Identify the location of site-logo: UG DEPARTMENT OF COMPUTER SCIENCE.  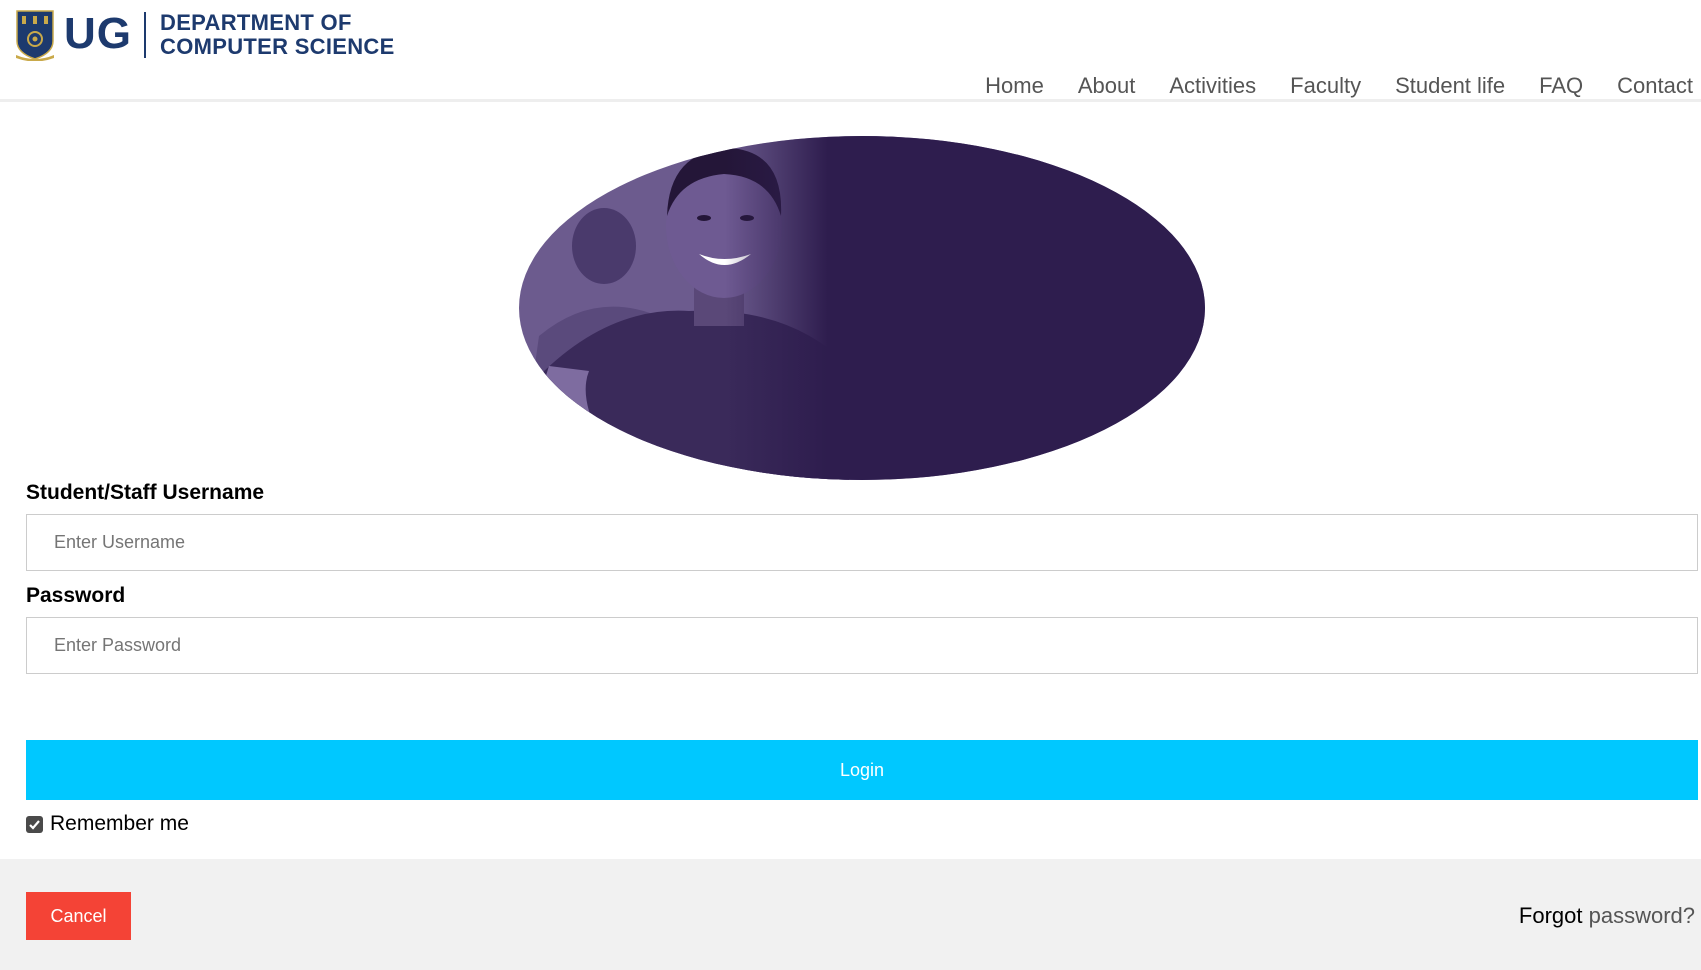
(204, 35).